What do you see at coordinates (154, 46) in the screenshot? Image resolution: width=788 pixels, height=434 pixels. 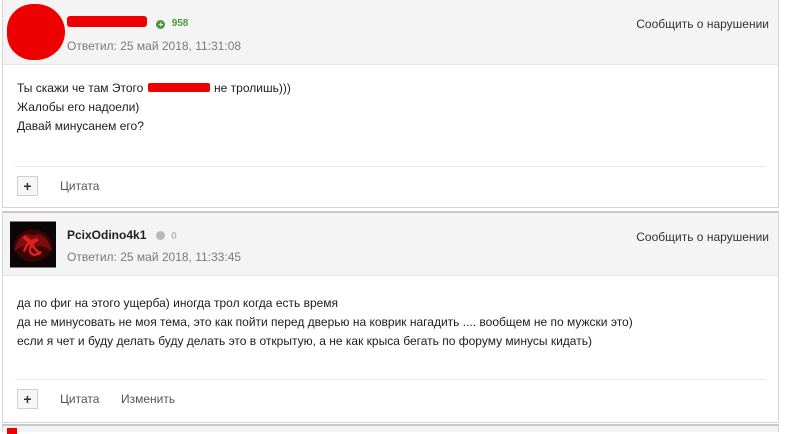 I see `reply-date: Ответил: 25 май 2018, 11:31:08` at bounding box center [154, 46].